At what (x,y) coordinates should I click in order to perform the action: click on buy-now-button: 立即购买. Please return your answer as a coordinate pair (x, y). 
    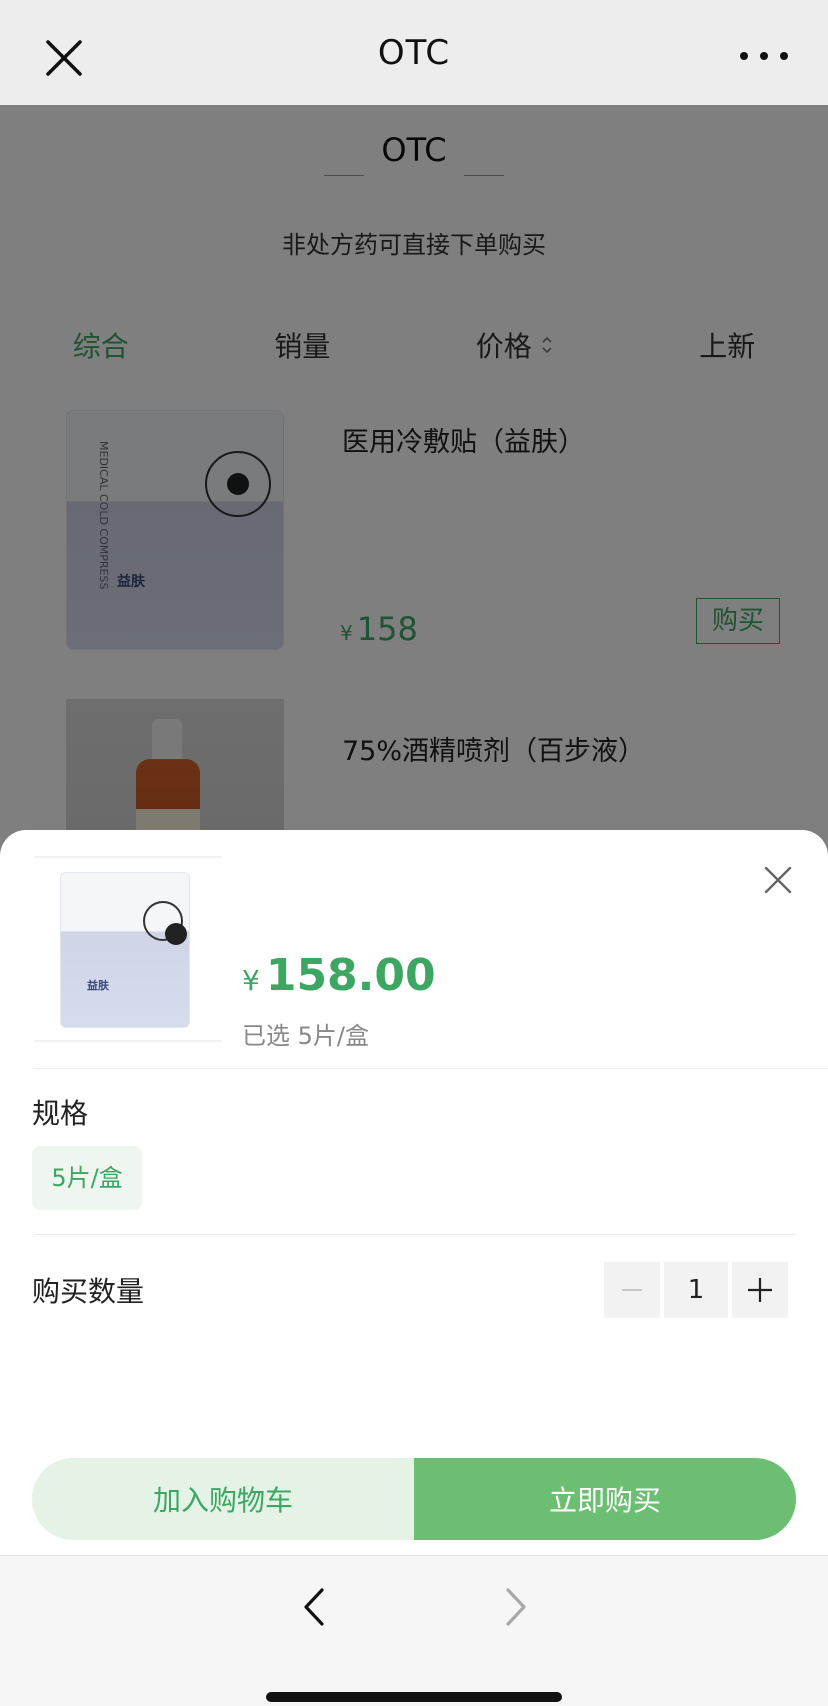
    Looking at the image, I should click on (605, 1499).